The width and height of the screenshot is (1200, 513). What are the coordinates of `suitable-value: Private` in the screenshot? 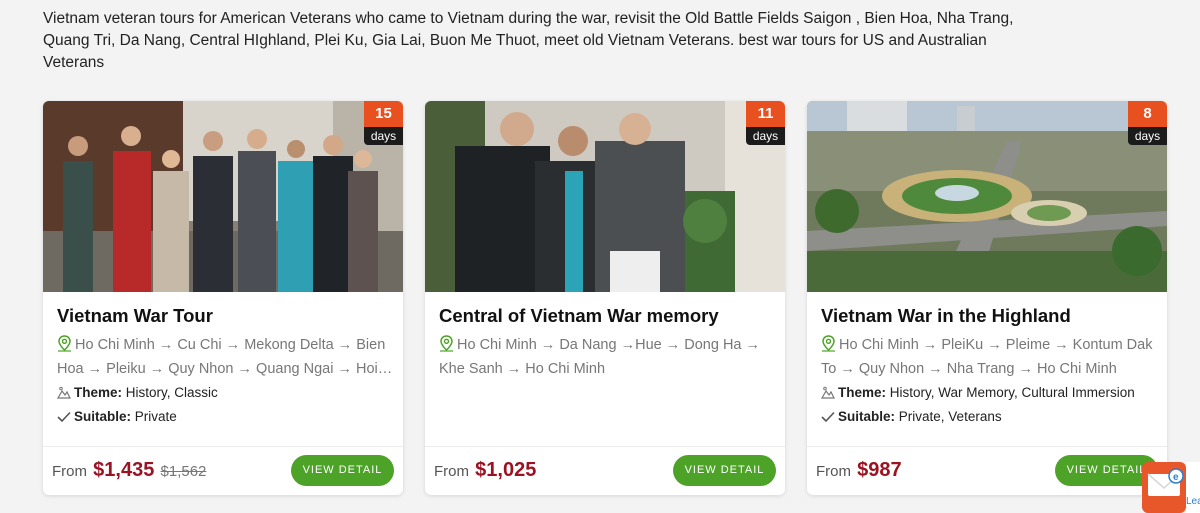 It's located at (155, 416).